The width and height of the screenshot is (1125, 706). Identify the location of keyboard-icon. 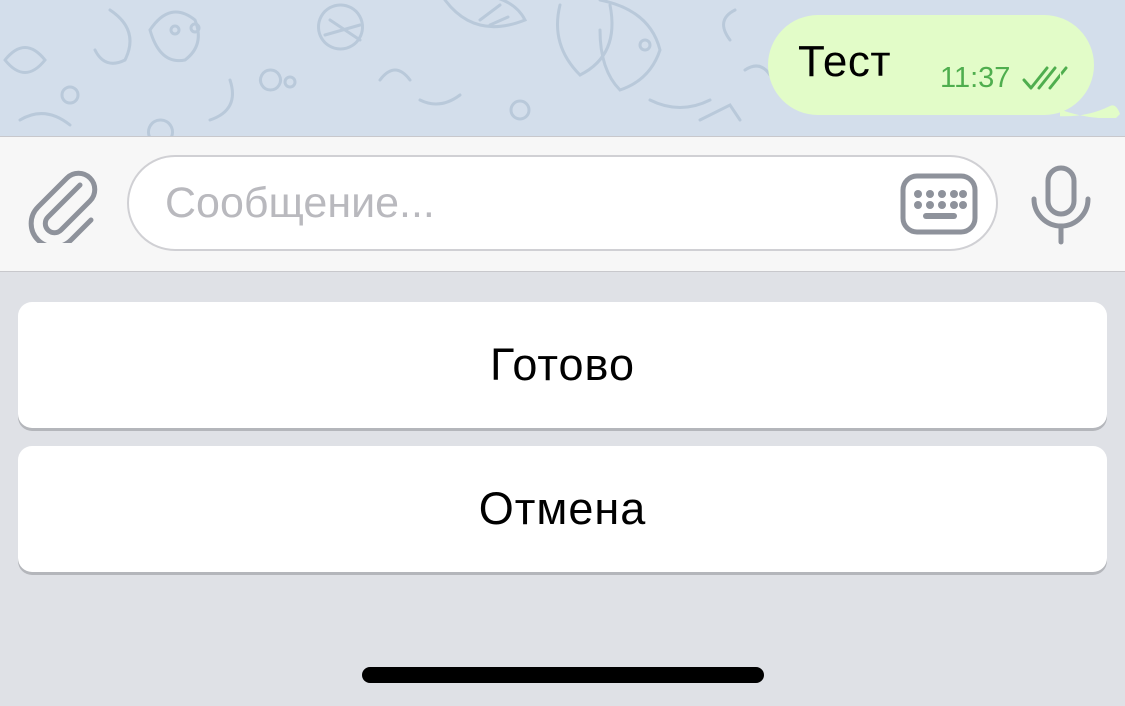
(939, 204).